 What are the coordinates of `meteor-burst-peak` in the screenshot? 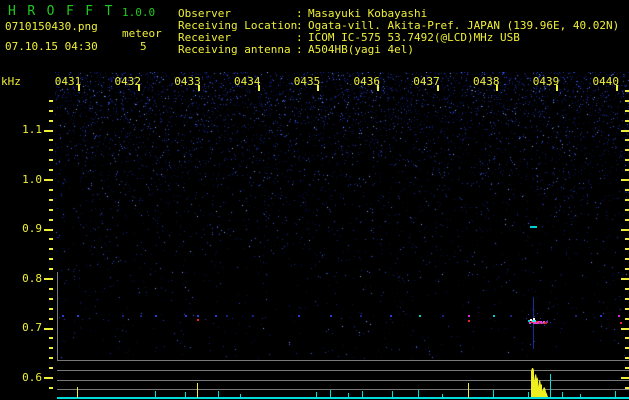 It's located at (539, 382).